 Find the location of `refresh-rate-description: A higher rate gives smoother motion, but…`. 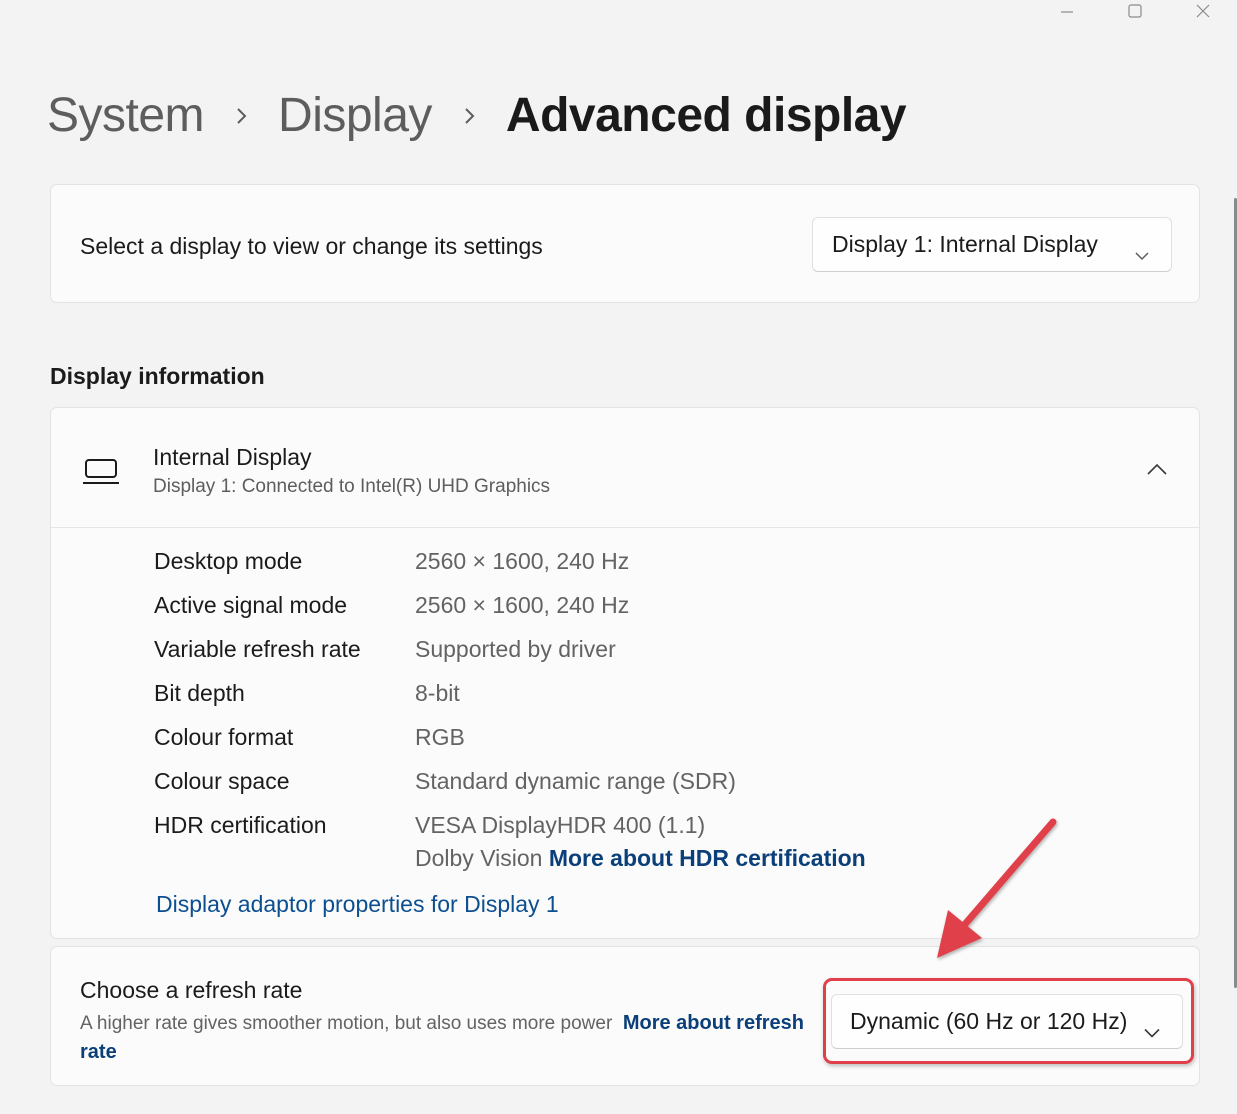

refresh-rate-description: A higher rate gives smoother motion, but… is located at coordinates (450, 1038).